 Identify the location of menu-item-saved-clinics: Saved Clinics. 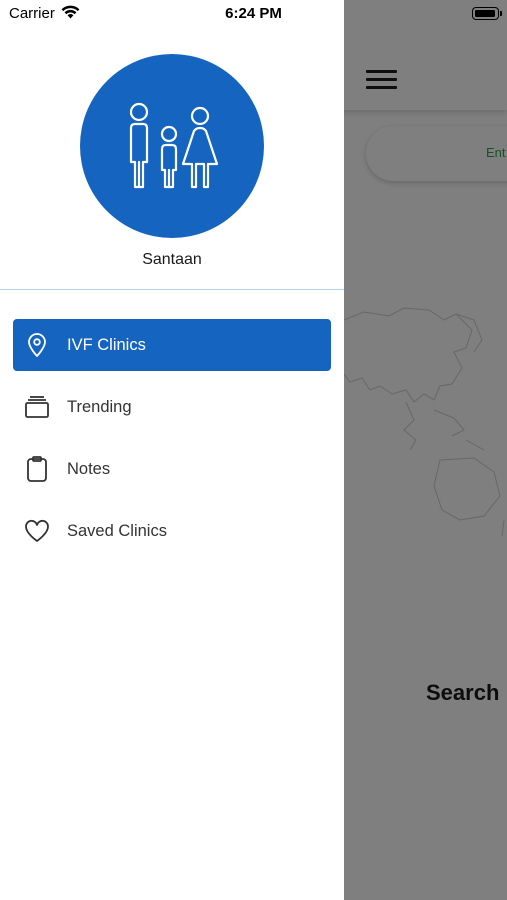
(172, 531).